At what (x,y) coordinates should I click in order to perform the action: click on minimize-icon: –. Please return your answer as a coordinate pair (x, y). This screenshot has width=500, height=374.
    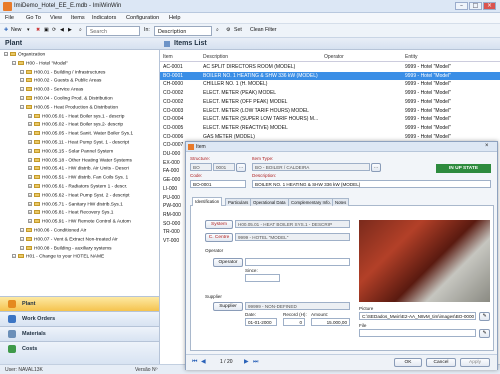
    Looking at the image, I should click on (461, 6).